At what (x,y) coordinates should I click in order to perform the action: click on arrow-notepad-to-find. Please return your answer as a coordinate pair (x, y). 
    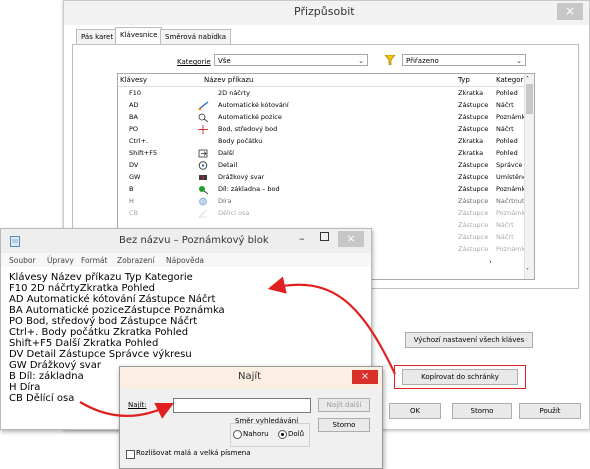
    Looking at the image, I should click on (126, 410).